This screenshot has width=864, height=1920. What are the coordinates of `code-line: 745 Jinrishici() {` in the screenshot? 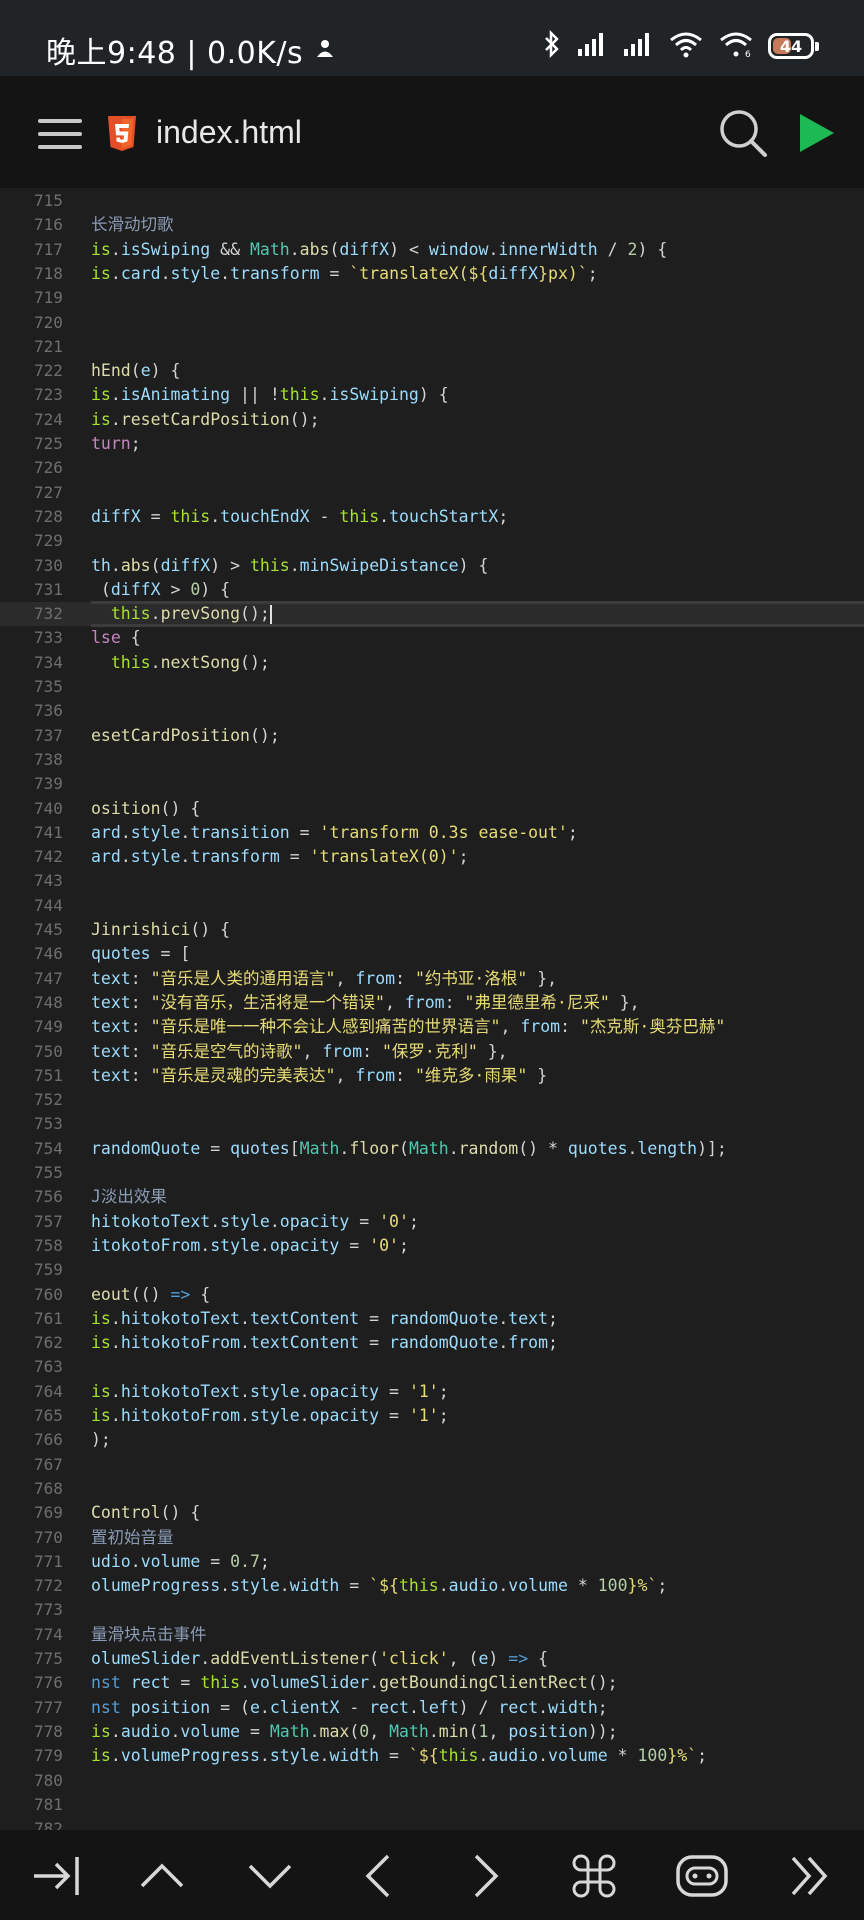 It's located at (432, 930).